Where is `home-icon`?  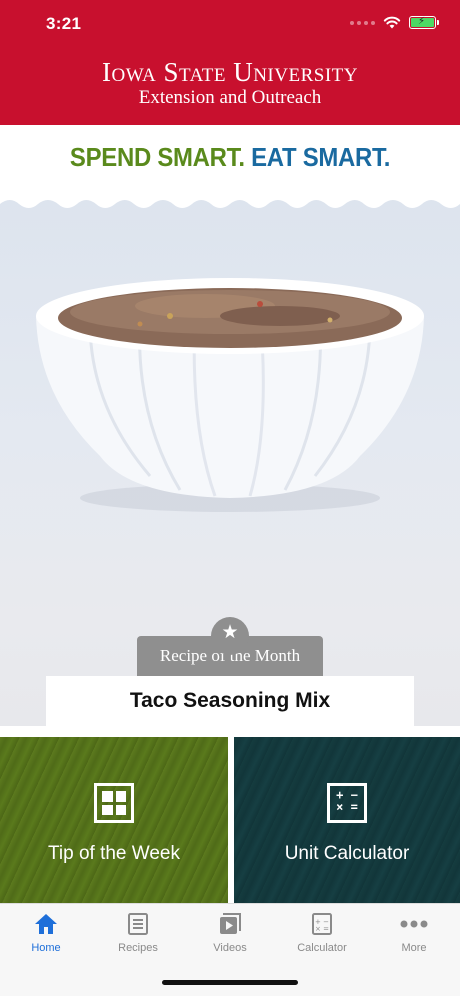
home-icon is located at coordinates (46, 924).